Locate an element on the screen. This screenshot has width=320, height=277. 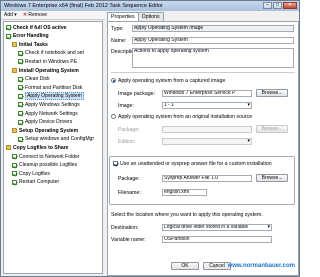
close-button: ✕ is located at coordinates (290, 5).